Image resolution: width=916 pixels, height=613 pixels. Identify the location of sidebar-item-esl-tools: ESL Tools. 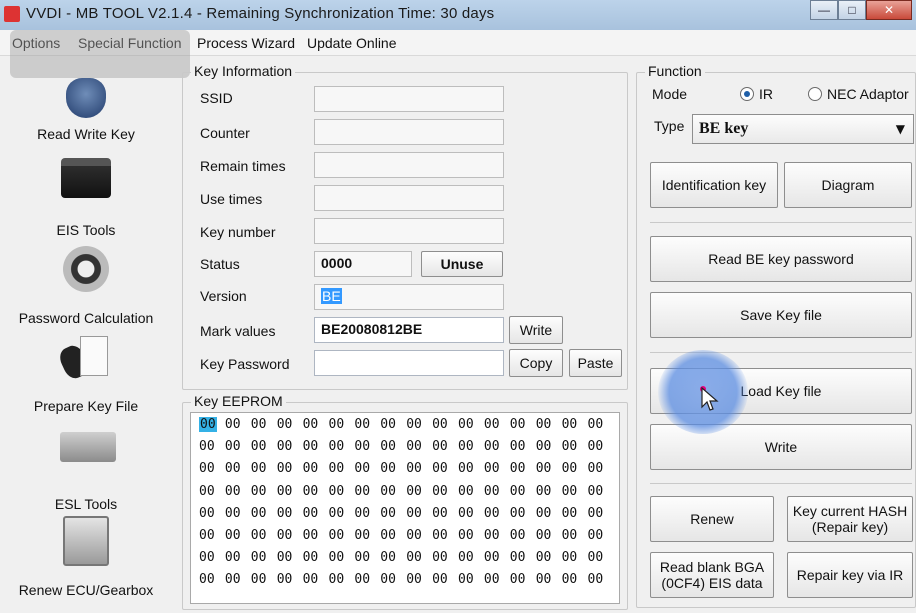
(86, 468).